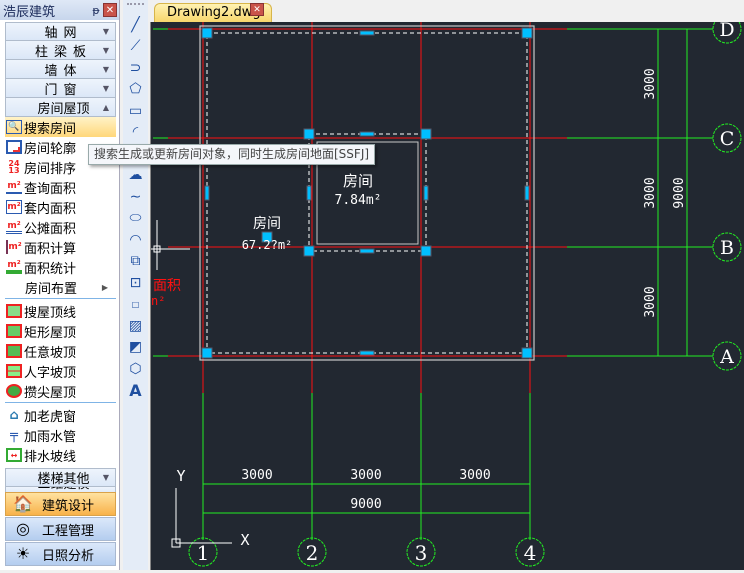 The height and width of the screenshot is (573, 744). Describe the element at coordinates (60, 311) in the screenshot. I see `menu-item-roof-line: 搜屋顶线` at that location.